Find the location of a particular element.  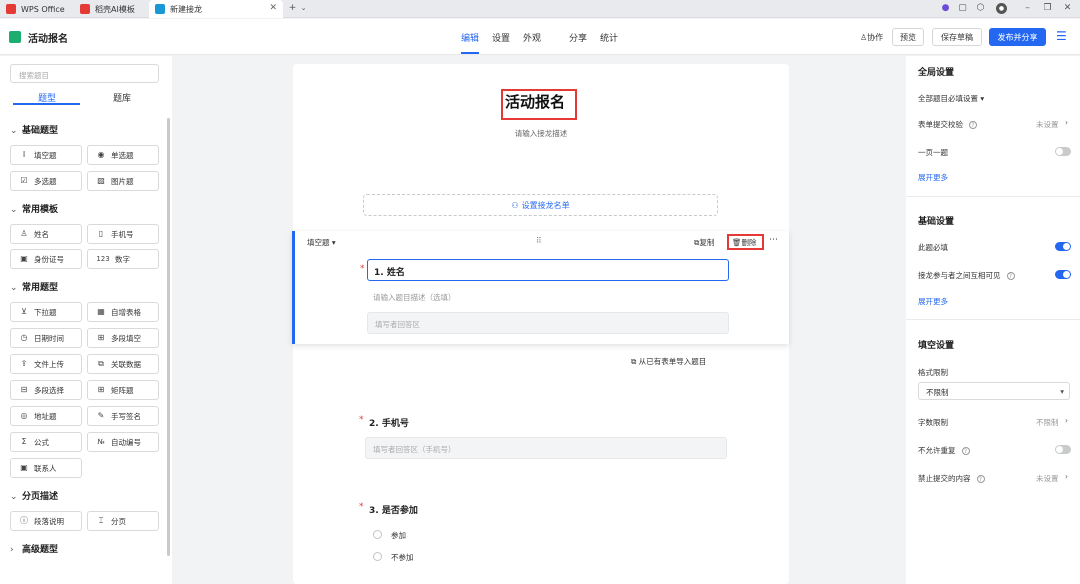

divider is located at coordinates (993, 196).